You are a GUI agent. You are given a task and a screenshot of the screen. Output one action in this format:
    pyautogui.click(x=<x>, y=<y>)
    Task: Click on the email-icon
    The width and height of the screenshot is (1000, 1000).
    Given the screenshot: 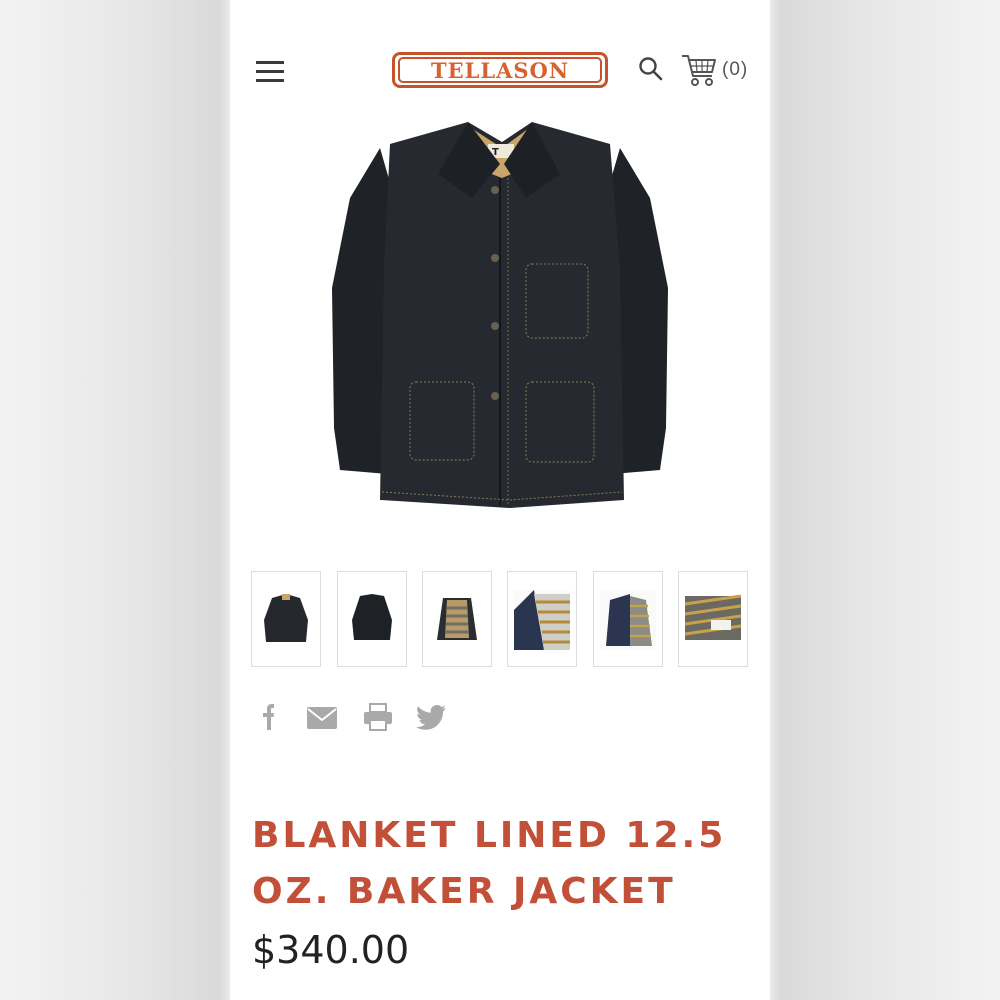 What is the action you would take?
    pyautogui.click(x=322, y=717)
    